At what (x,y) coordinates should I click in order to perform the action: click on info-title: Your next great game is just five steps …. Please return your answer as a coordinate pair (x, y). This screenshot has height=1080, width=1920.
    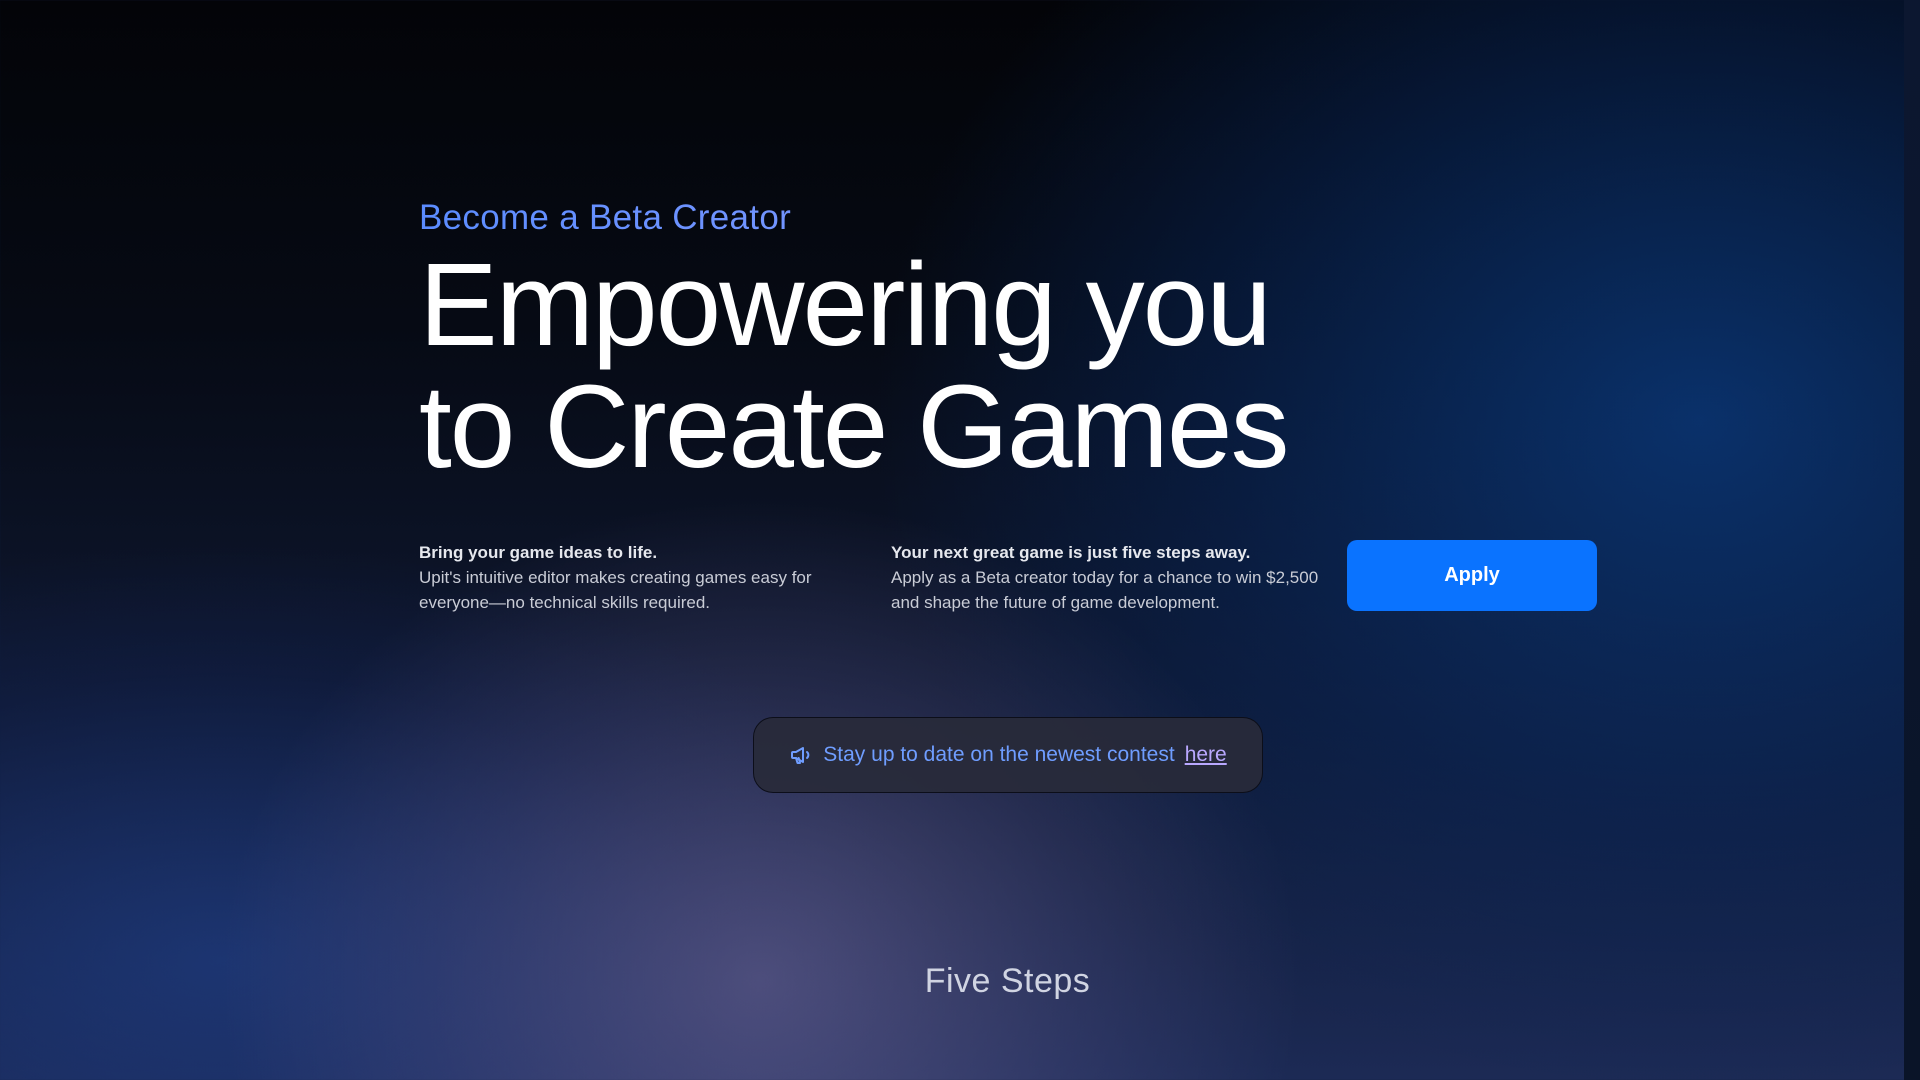
    Looking at the image, I should click on (1071, 552).